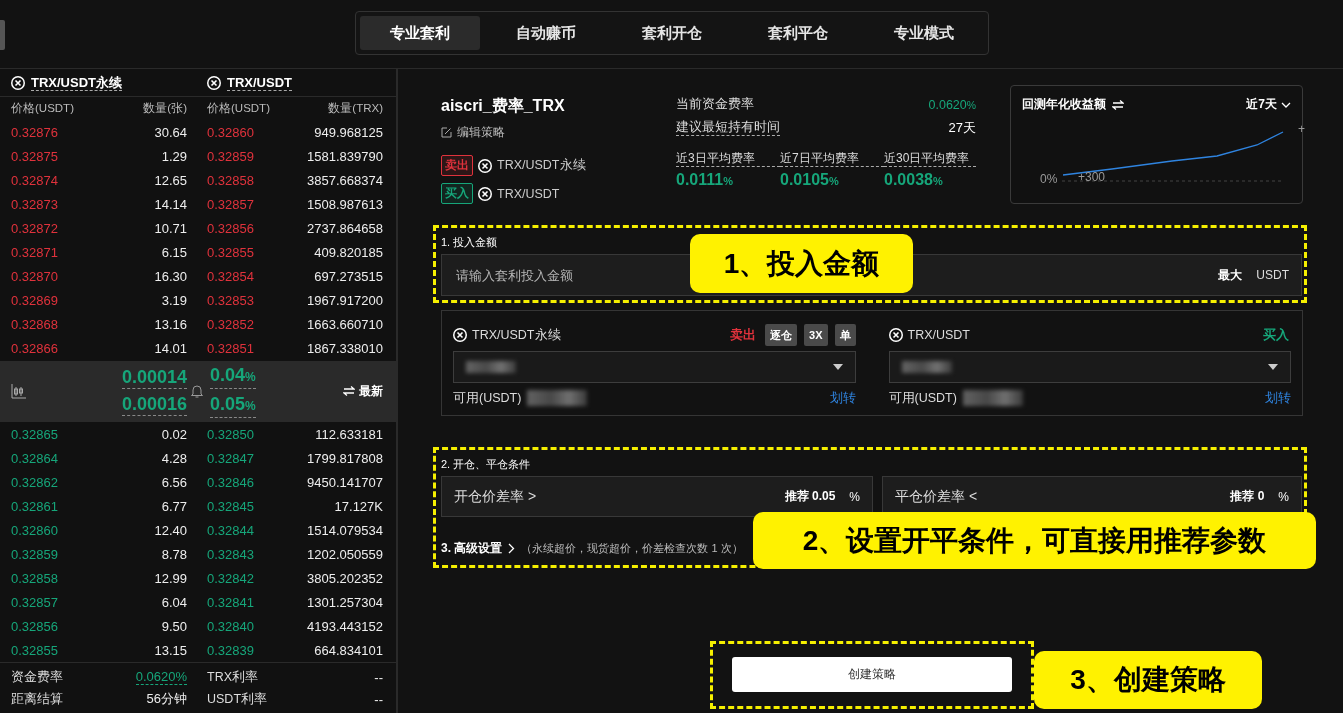  What do you see at coordinates (230, 602) in the screenshot?
I see `table-cell-text: 0.32841` at bounding box center [230, 602].